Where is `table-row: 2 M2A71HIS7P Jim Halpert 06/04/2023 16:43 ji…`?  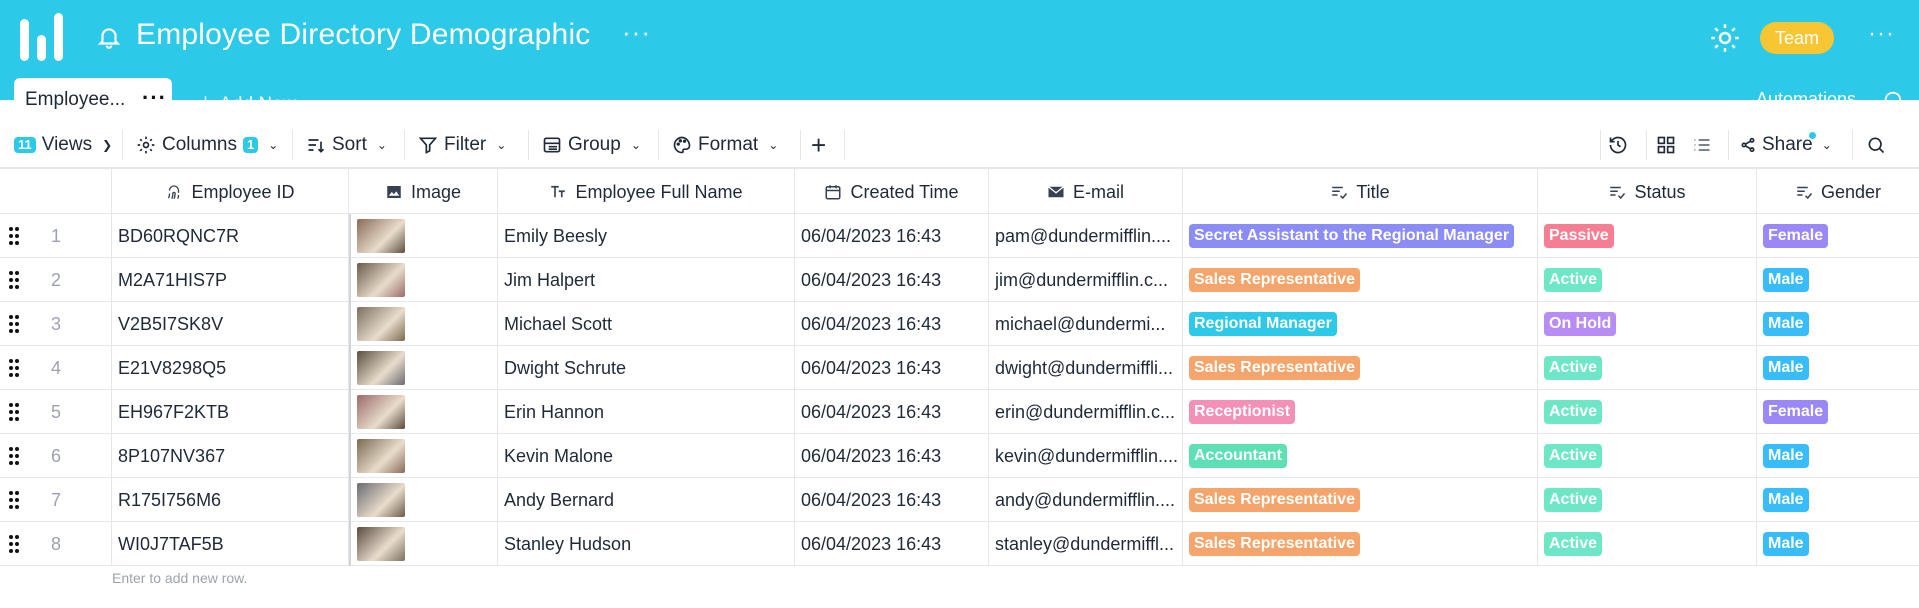
table-row: 2 M2A71HIS7P Jim Halpert 06/04/2023 16:43 ji… is located at coordinates (959, 280).